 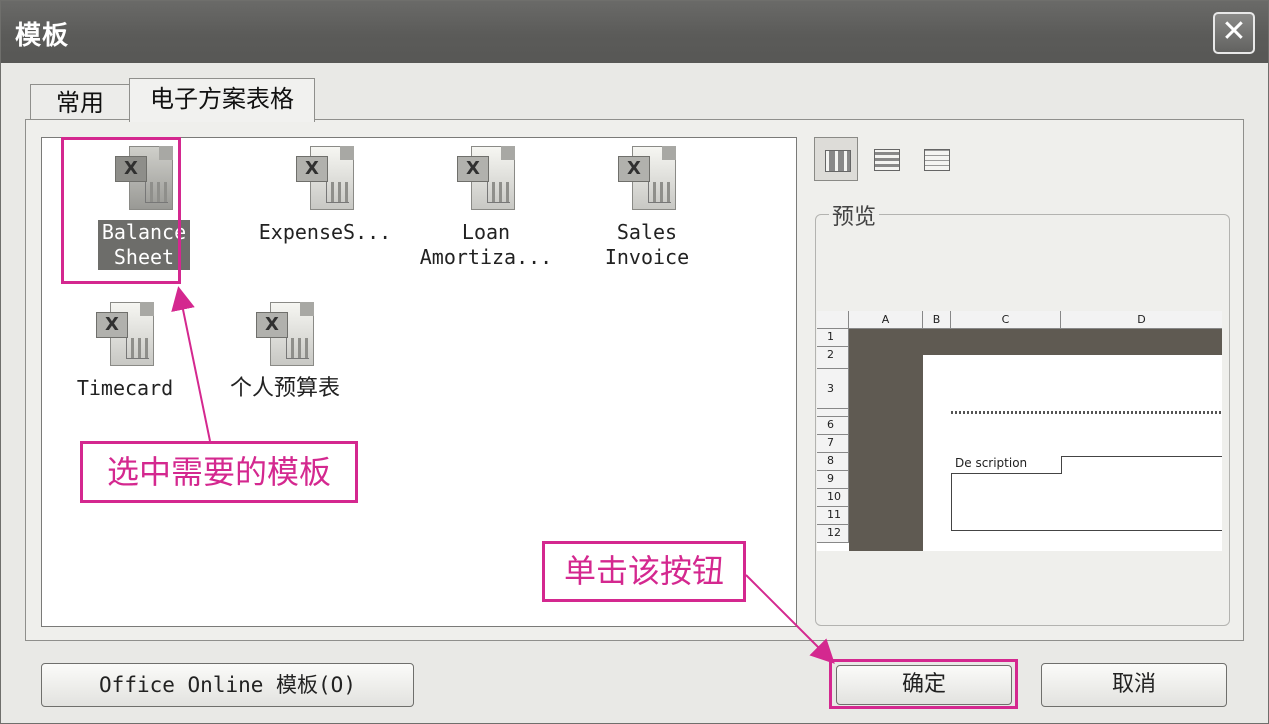 I want to click on annotation-click-button: 单击该按钮, so click(x=644, y=571).